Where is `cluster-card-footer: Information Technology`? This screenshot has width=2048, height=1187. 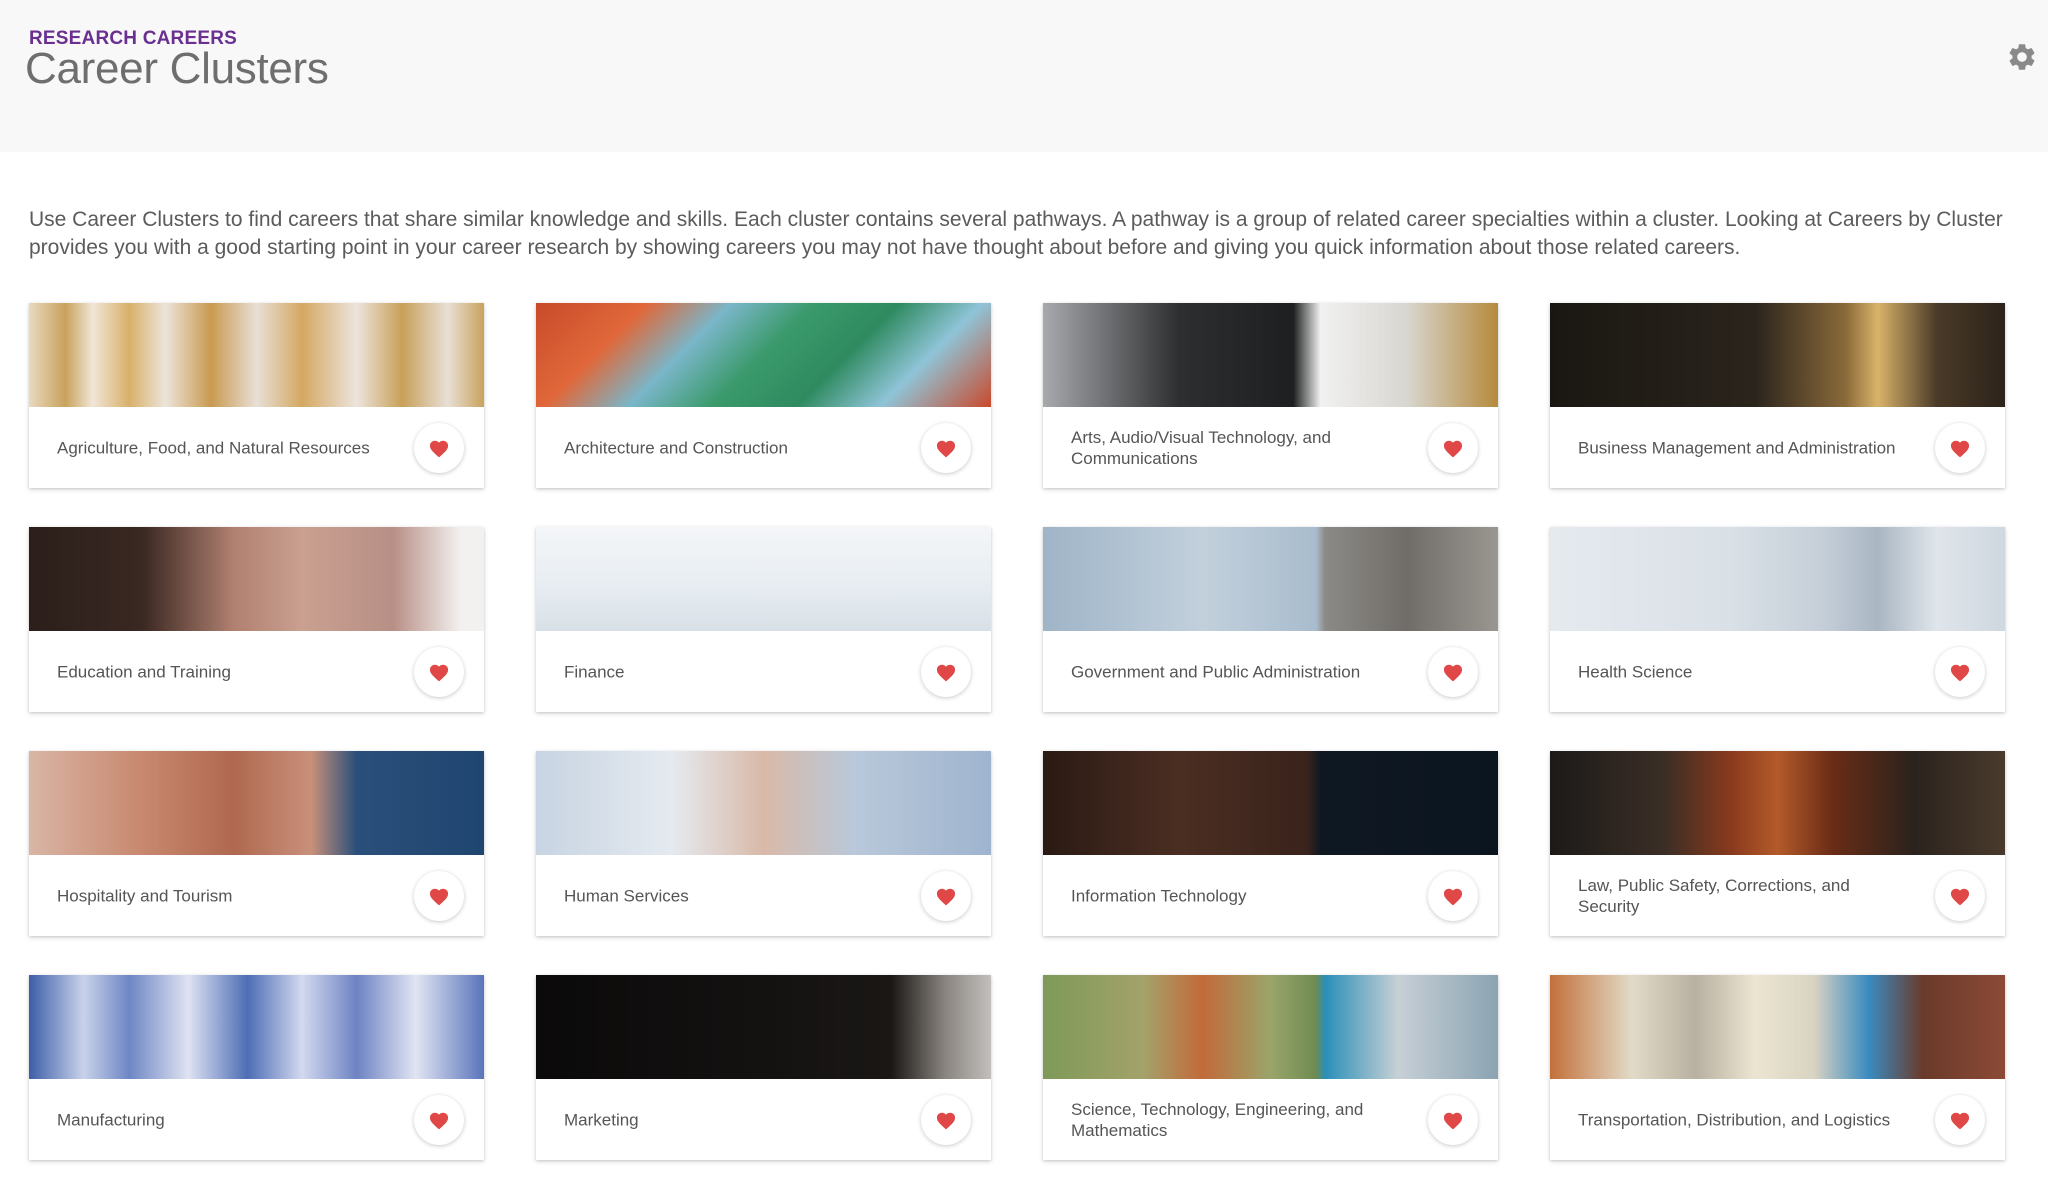 cluster-card-footer: Information Technology is located at coordinates (1270, 895).